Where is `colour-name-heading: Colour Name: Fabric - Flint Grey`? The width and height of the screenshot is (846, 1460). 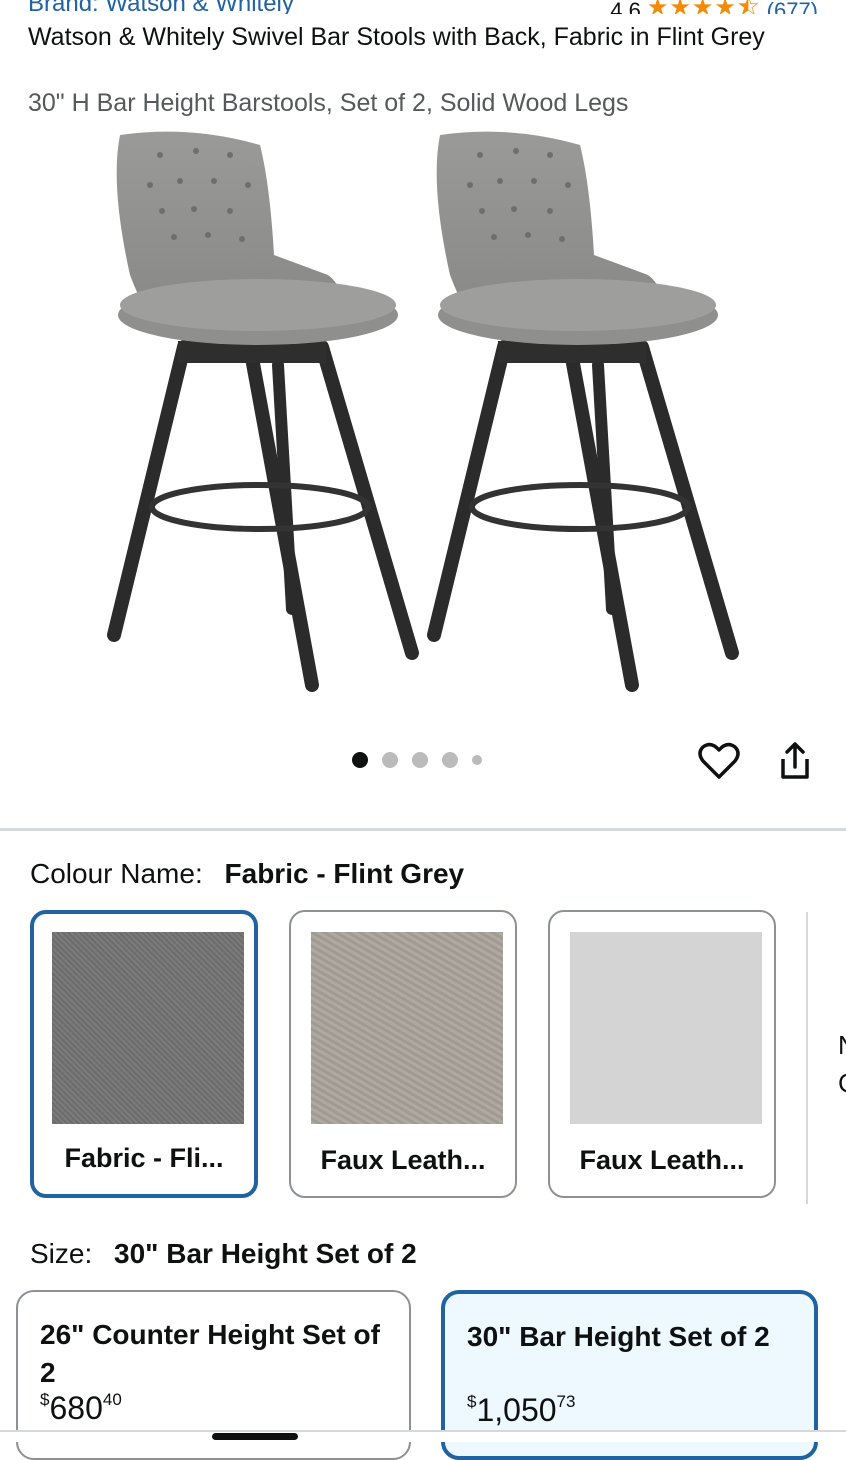 colour-name-heading: Colour Name: Fabric - Flint Grey is located at coordinates (247, 874).